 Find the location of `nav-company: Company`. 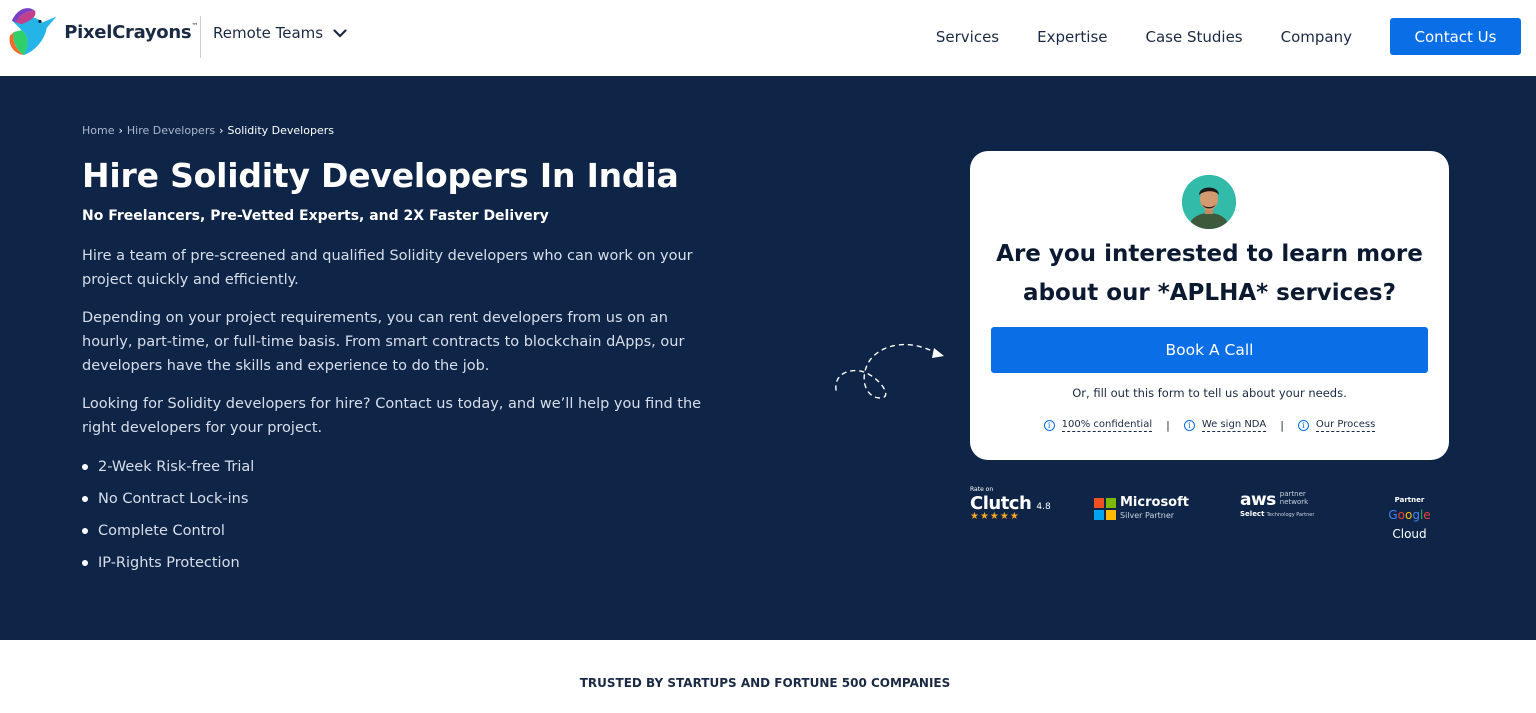

nav-company: Company is located at coordinates (1316, 37).